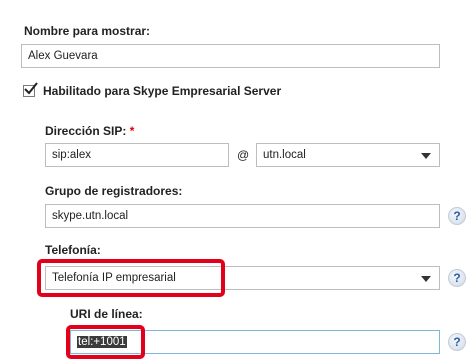 The width and height of the screenshot is (469, 362). I want to click on line-uri-label: URI de línea:, so click(106, 314).